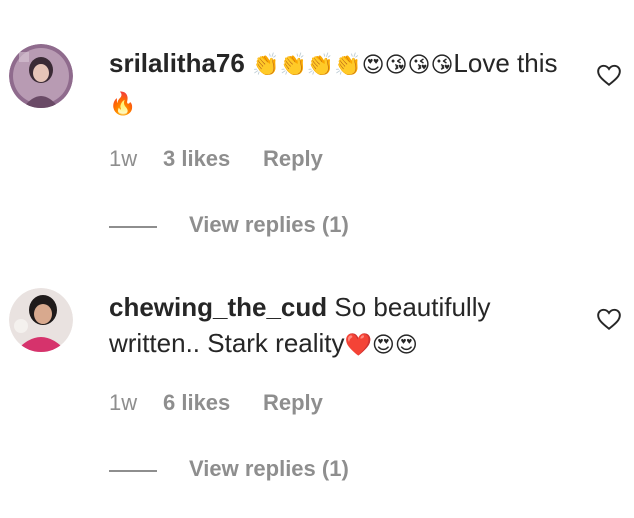  Describe the element at coordinates (218, 307) in the screenshot. I see `username: chewing_the_cud` at that location.